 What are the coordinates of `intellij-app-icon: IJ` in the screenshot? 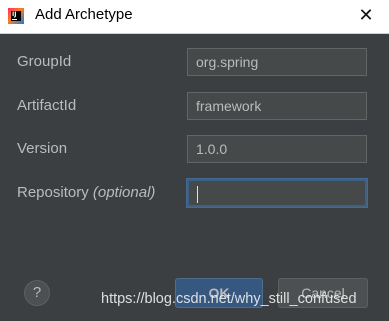 It's located at (16, 16).